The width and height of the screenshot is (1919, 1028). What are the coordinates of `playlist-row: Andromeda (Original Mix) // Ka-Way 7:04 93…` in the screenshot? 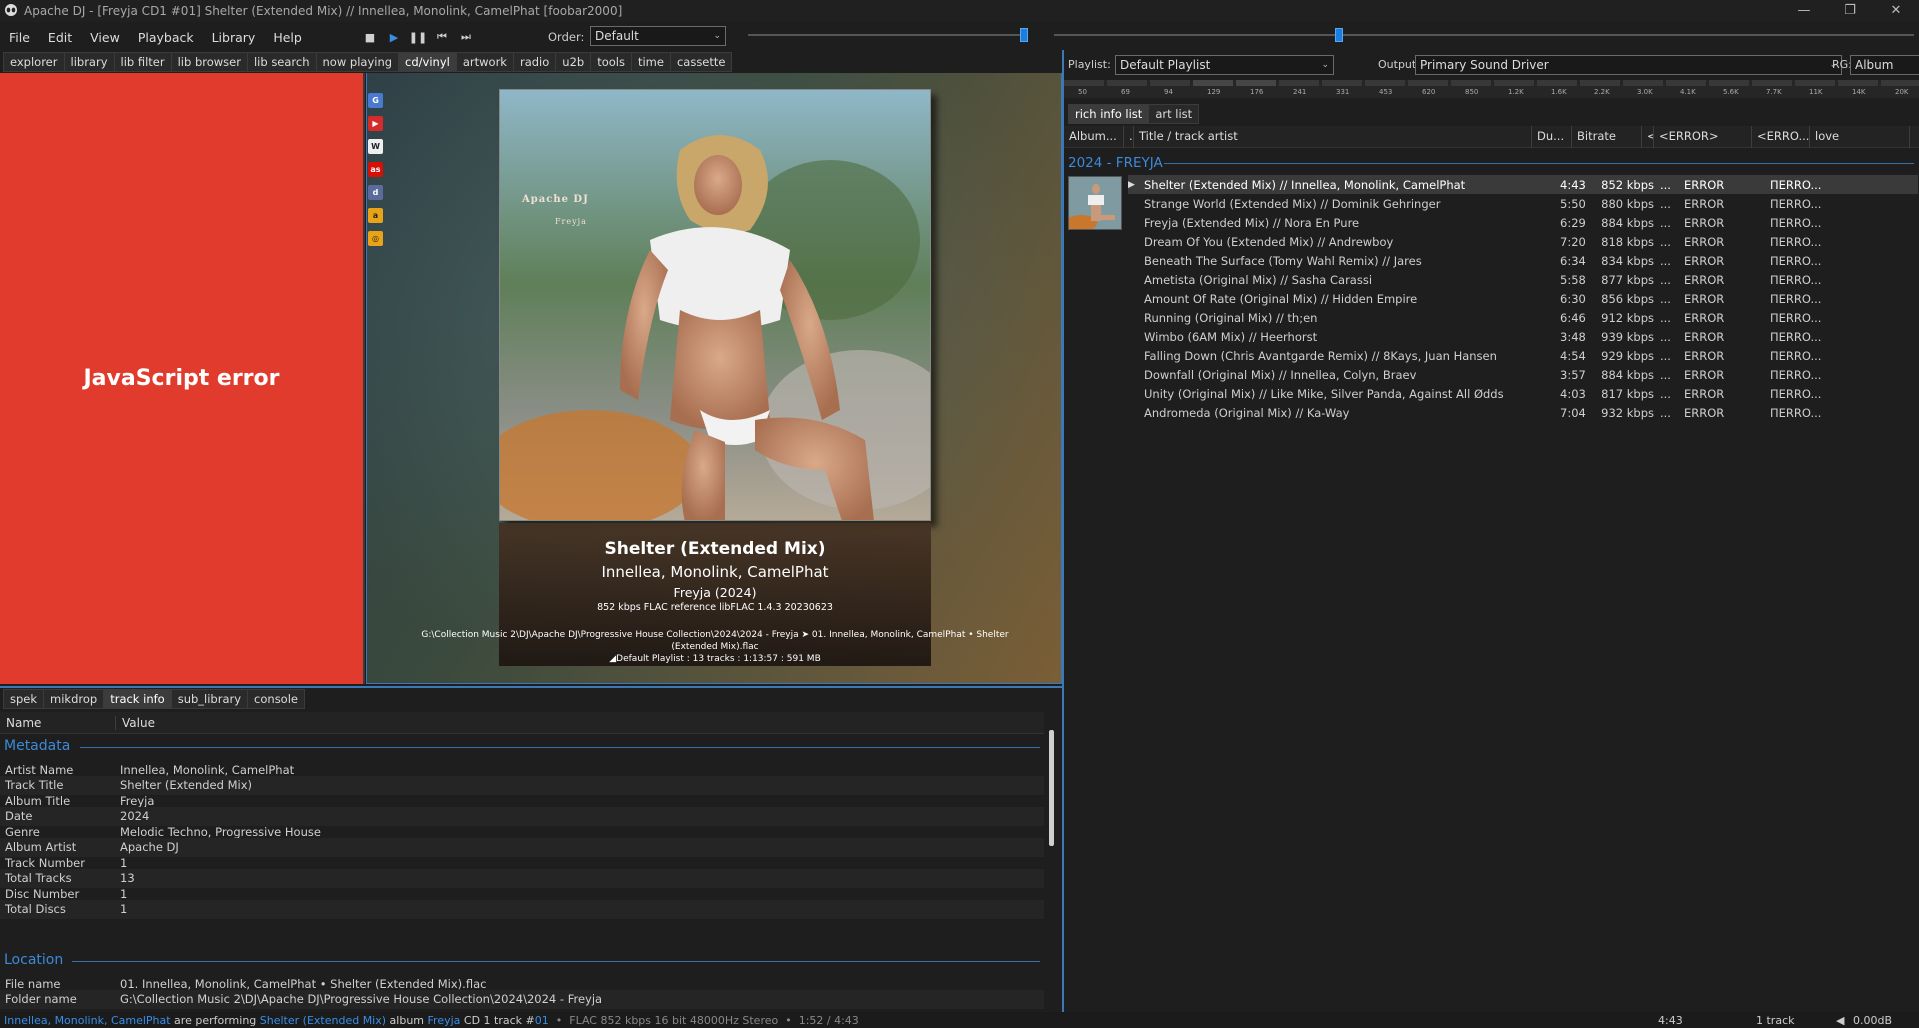 It's located at (1523, 412).